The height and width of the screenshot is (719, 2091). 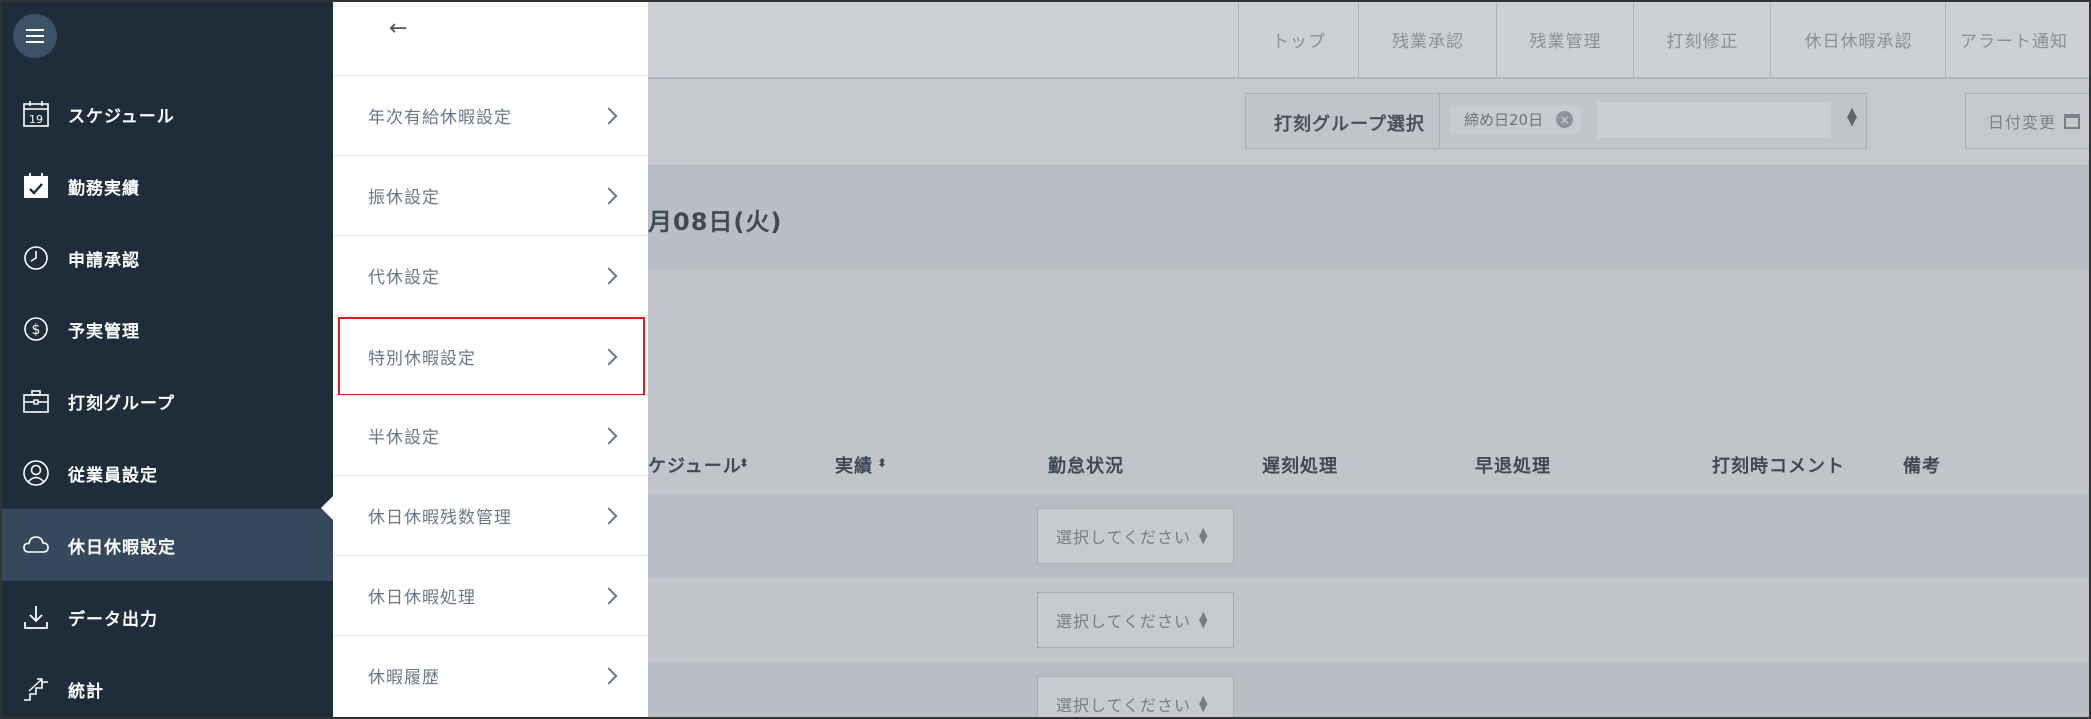 What do you see at coordinates (104, 331) in the screenshot?
I see `sidebar-item-label: 予実管理` at bounding box center [104, 331].